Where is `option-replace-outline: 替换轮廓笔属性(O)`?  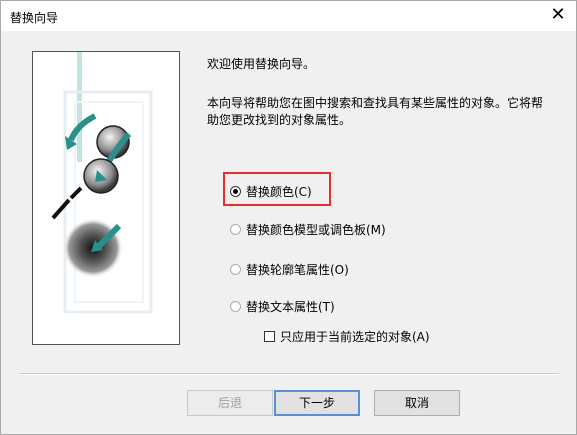
option-replace-outline: 替换轮廓笔属性(O) is located at coordinates (289, 269).